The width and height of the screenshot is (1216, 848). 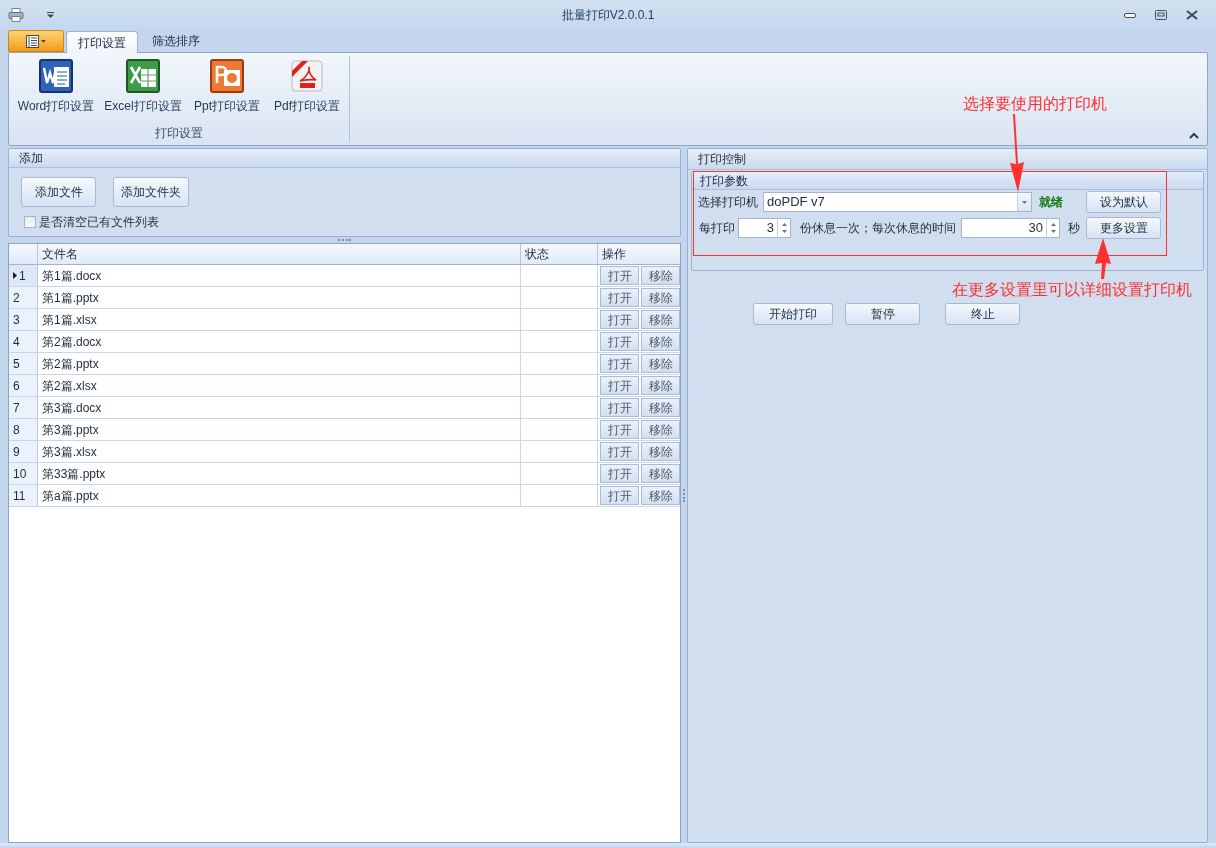 What do you see at coordinates (1161, 15) in the screenshot?
I see `maximize-icon` at bounding box center [1161, 15].